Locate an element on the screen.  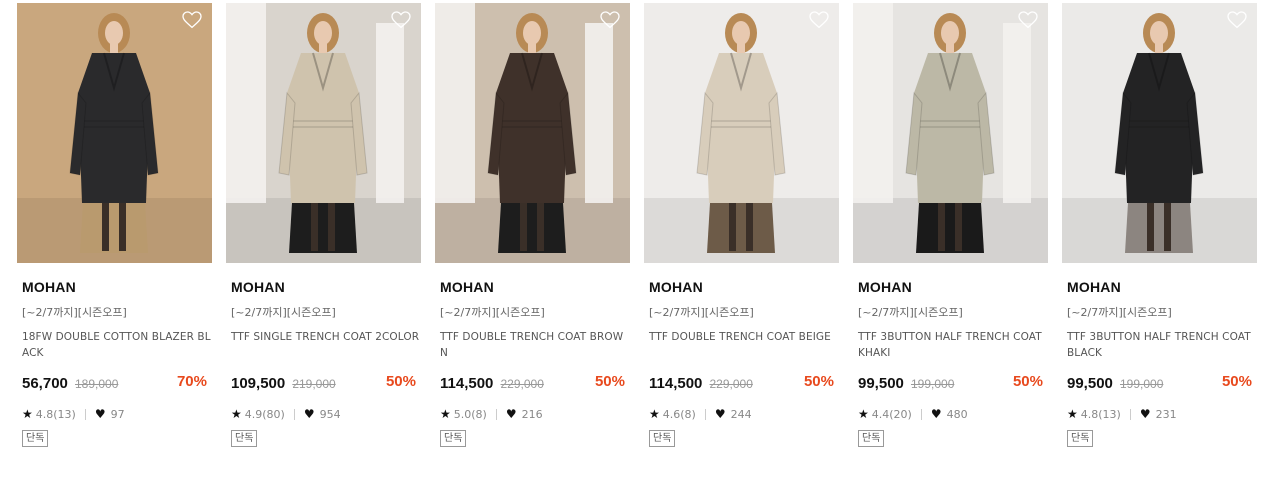
like-count: 244 is located at coordinates (741, 414).